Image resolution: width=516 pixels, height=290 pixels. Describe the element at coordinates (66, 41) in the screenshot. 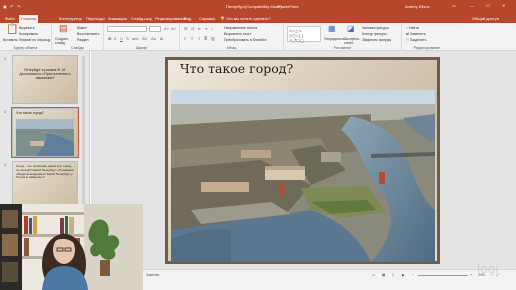

I see `new-slide-button: Создать слайд` at that location.